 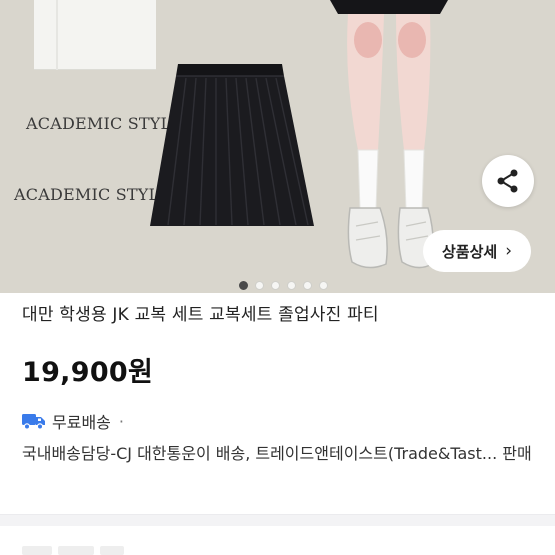 What do you see at coordinates (95, 35) in the screenshot?
I see `shirt-image` at bounding box center [95, 35].